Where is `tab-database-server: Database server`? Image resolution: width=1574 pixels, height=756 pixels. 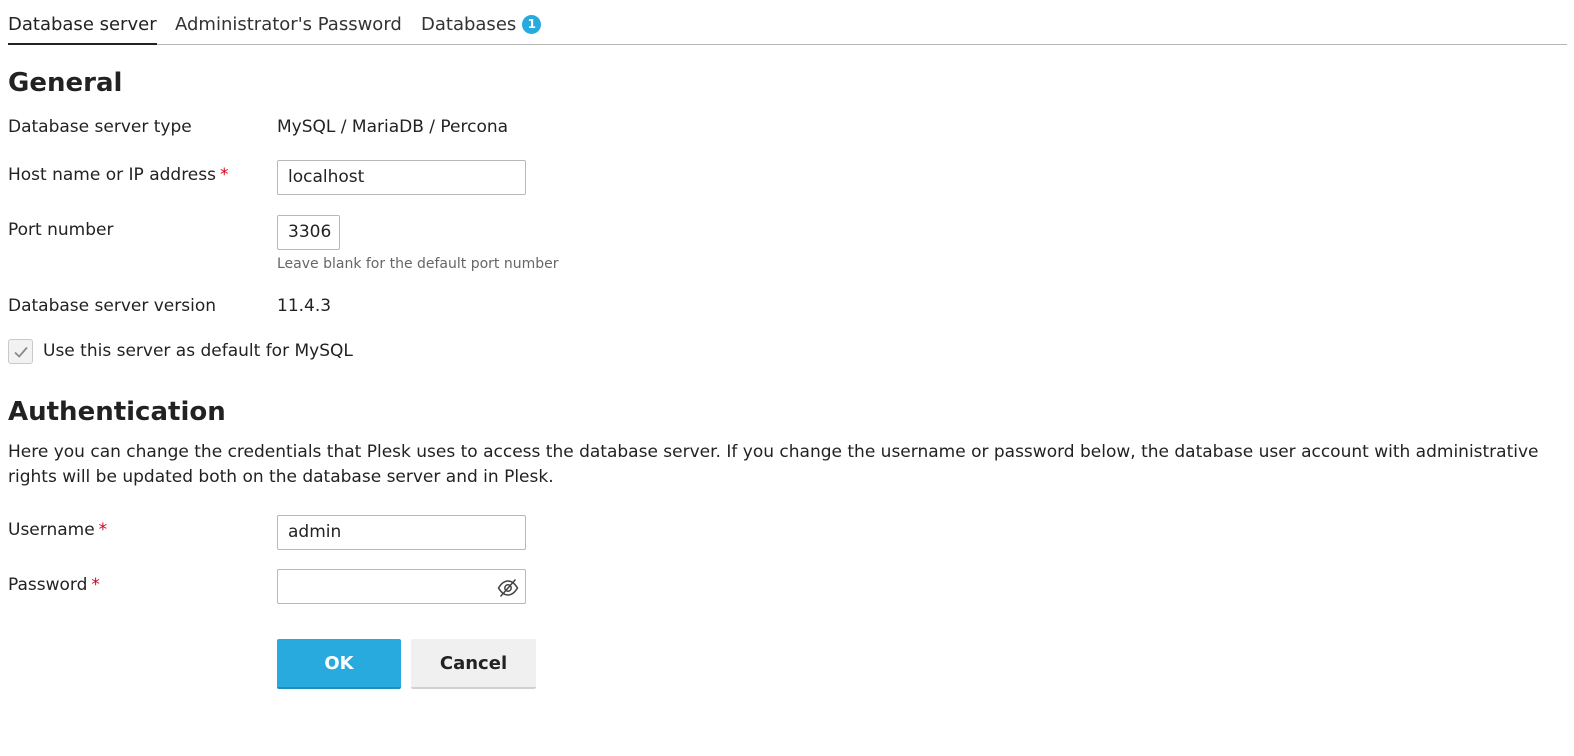 tab-database-server: Database server is located at coordinates (82, 29).